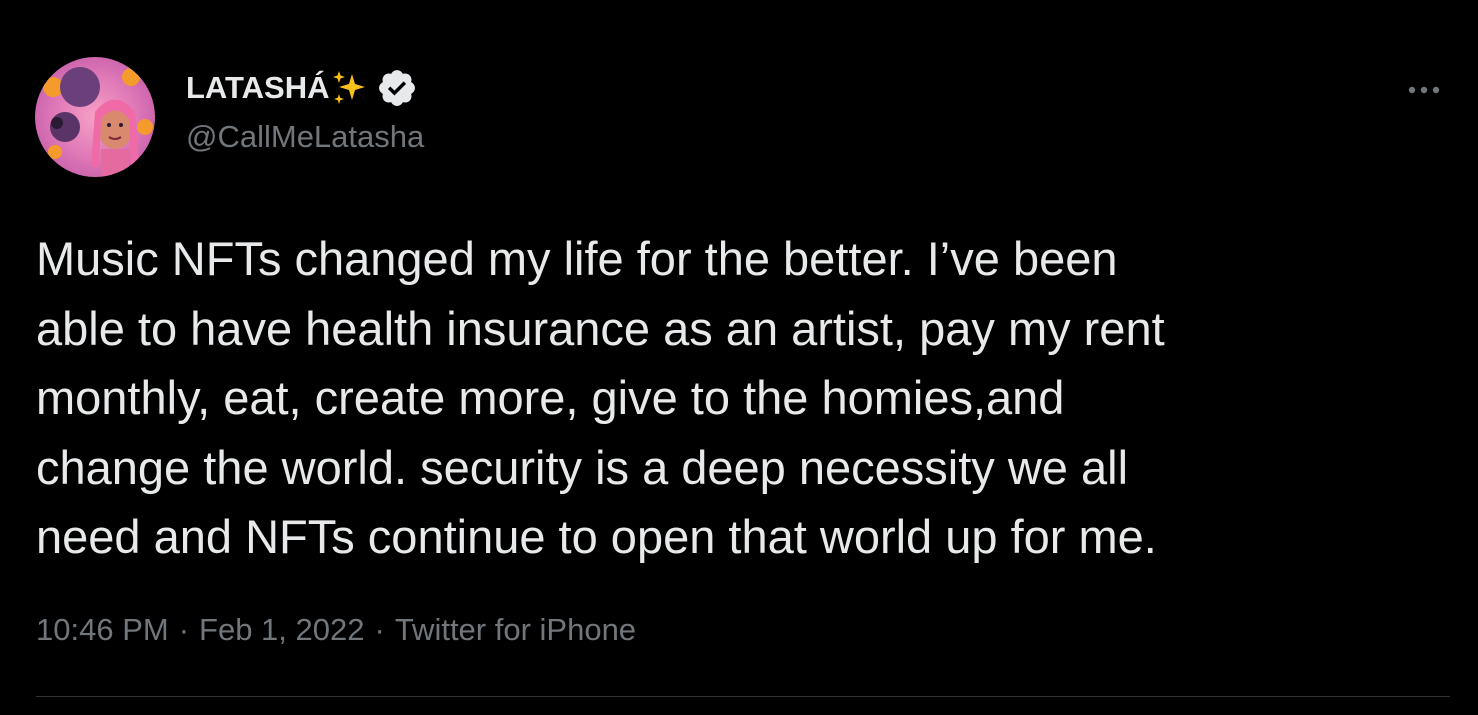 The height and width of the screenshot is (715, 1478). I want to click on name-row: LATASHÁ, so click(305, 88).